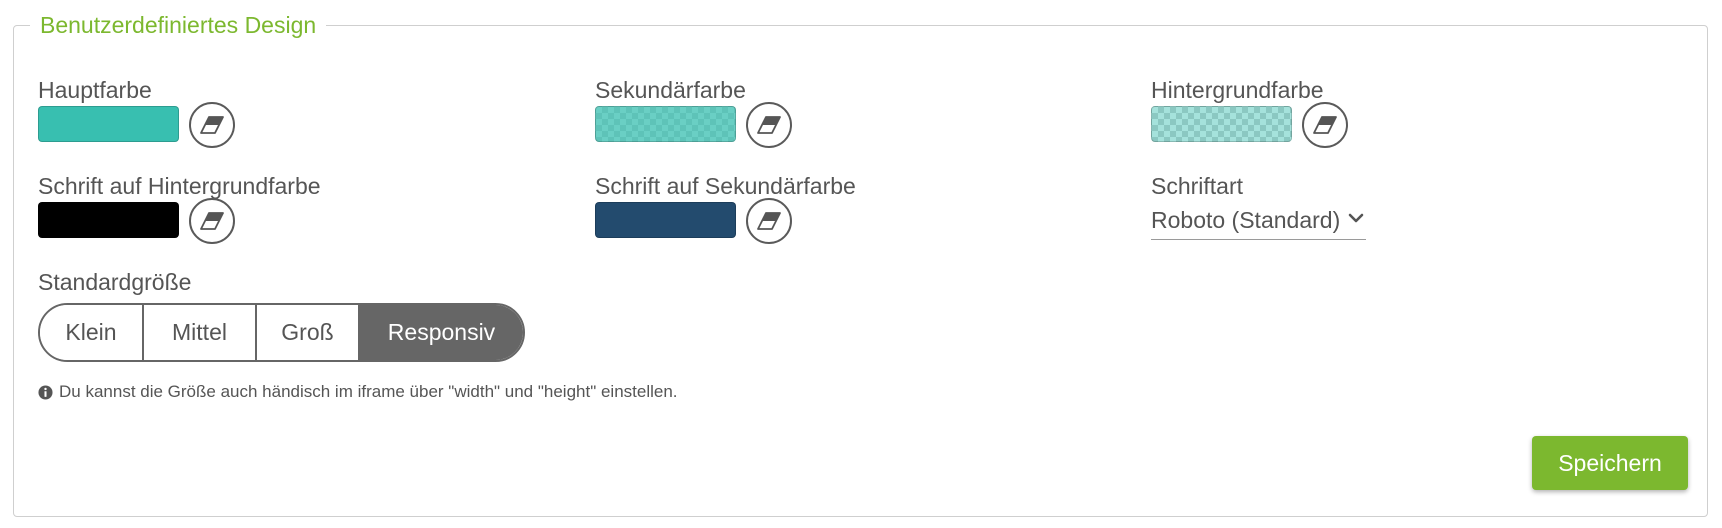  Describe the element at coordinates (670, 90) in the screenshot. I see `secondary-color-label: Sekundärfarbe` at that location.